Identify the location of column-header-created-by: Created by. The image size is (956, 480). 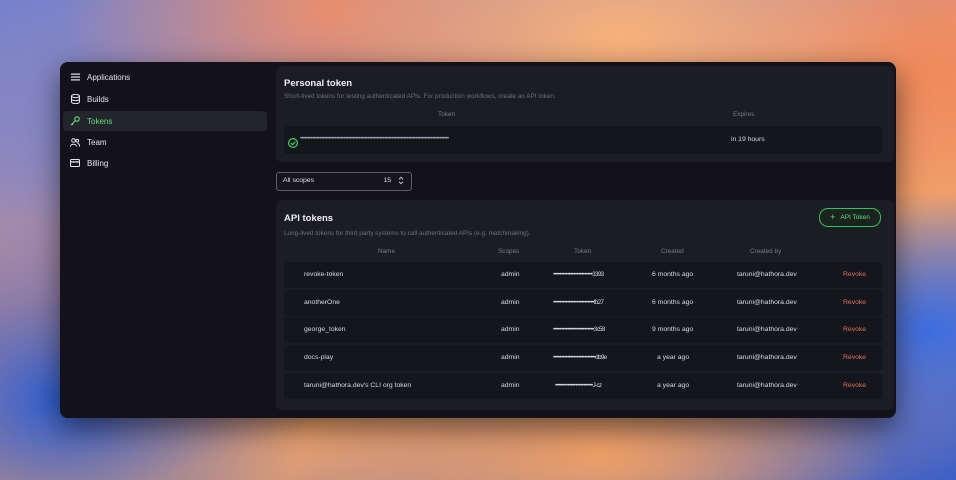
(766, 251).